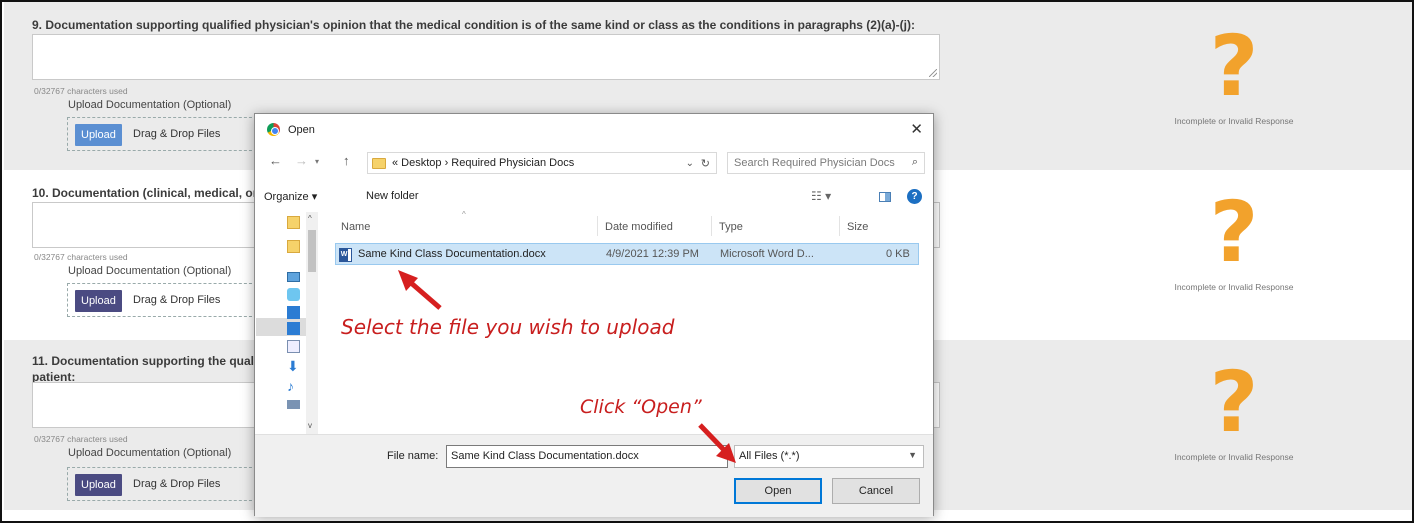 The image size is (1414, 523). I want to click on arrow-to-file-icon, so click(420, 290).